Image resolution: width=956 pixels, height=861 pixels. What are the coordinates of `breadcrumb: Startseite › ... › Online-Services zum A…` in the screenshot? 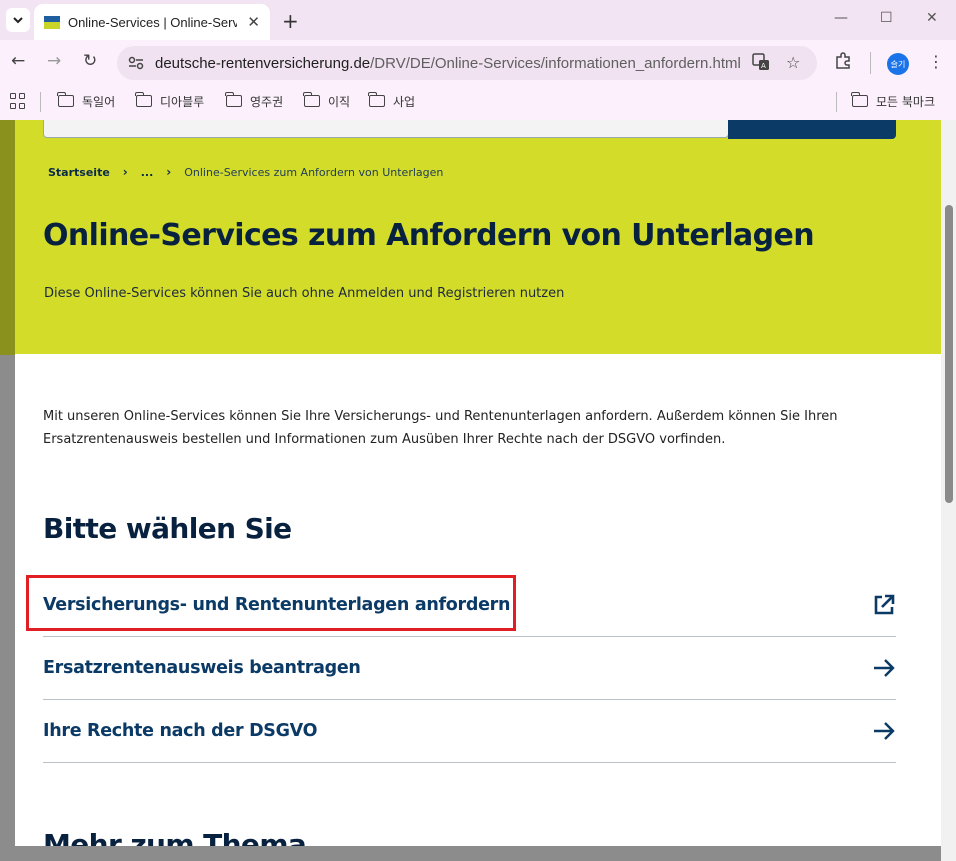 It's located at (245, 172).